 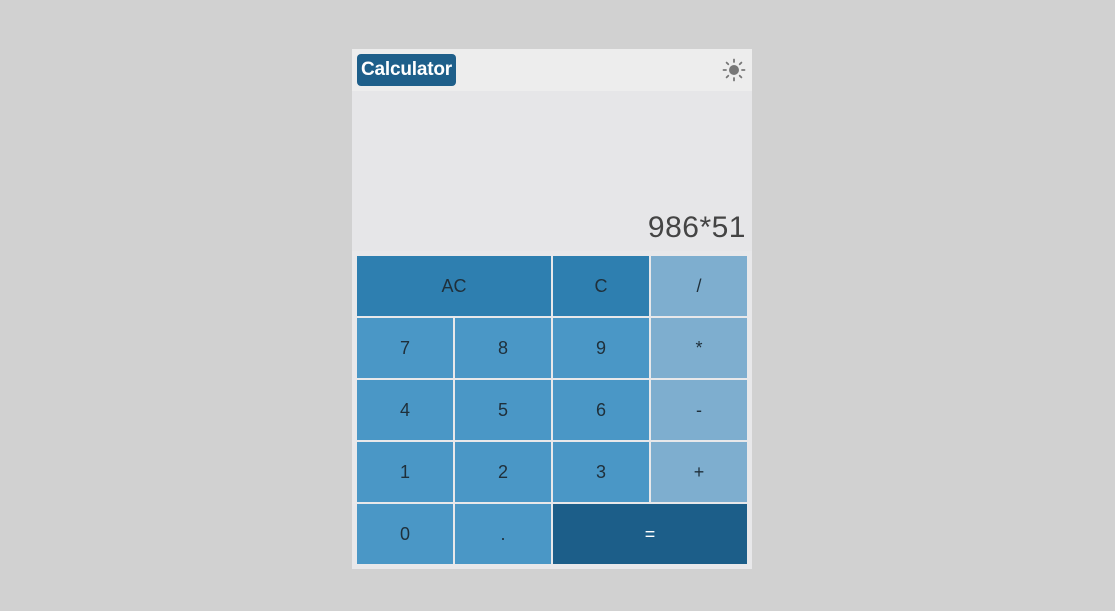 I want to click on digit-0-button: 0, so click(x=405, y=534).